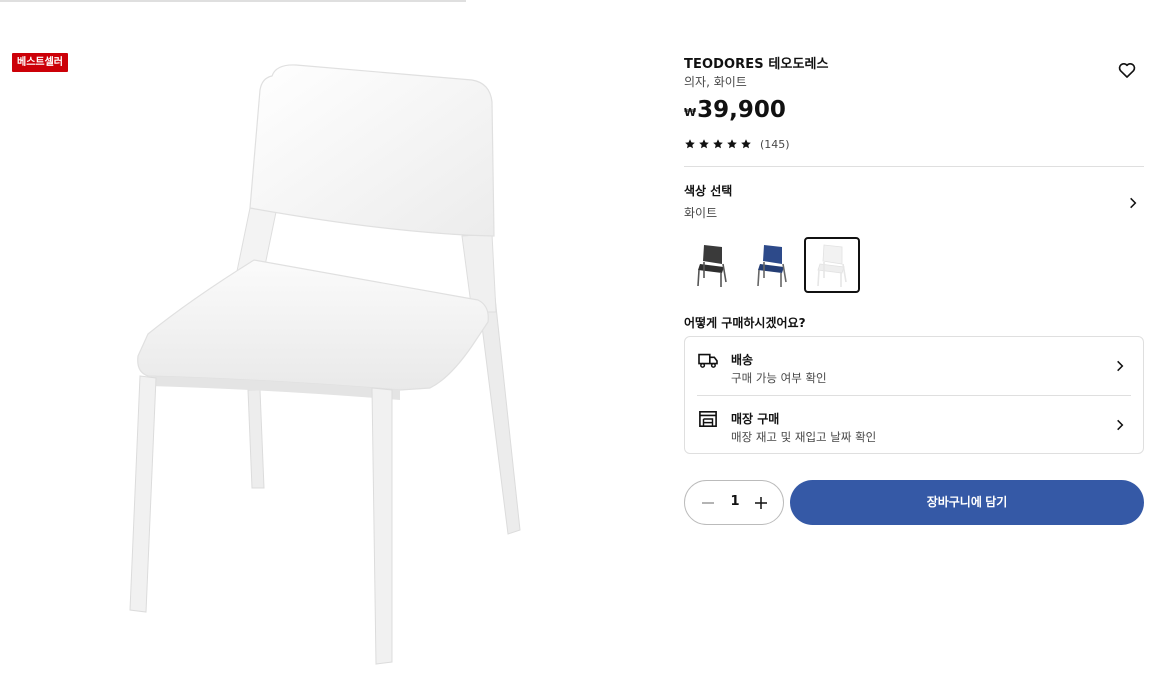 This screenshot has height=674, width=1170. What do you see at coordinates (745, 323) in the screenshot?
I see `purchase-heading: 어떻게 구매하시겠어요?` at bounding box center [745, 323].